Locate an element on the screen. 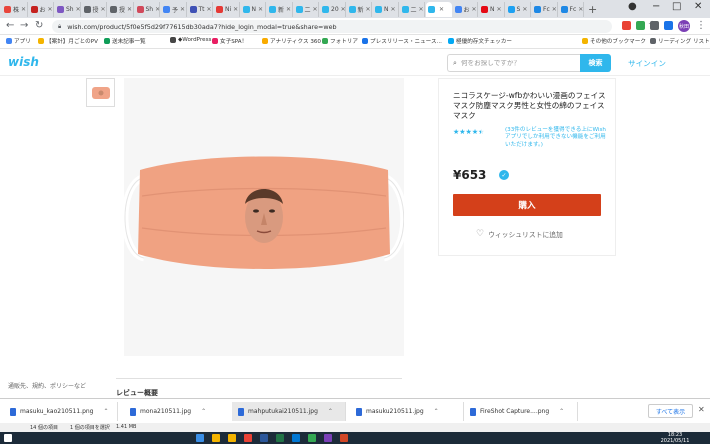  bookmark-item: 極優的存文チェッカー is located at coordinates (480, 41).